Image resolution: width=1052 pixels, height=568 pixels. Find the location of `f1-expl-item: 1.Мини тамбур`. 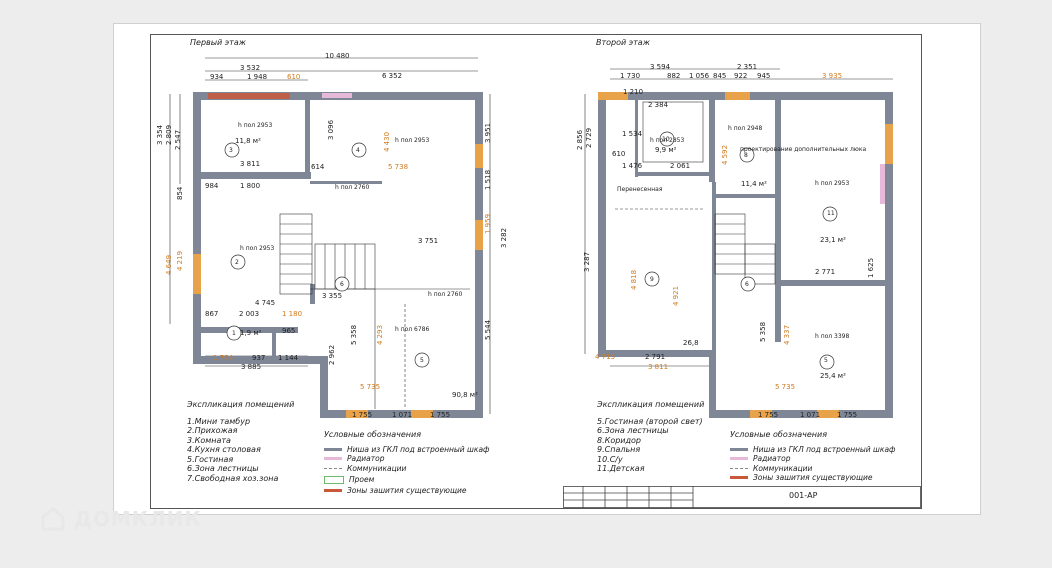

f1-expl-item: 1.Мини тамбур is located at coordinates (219, 421).